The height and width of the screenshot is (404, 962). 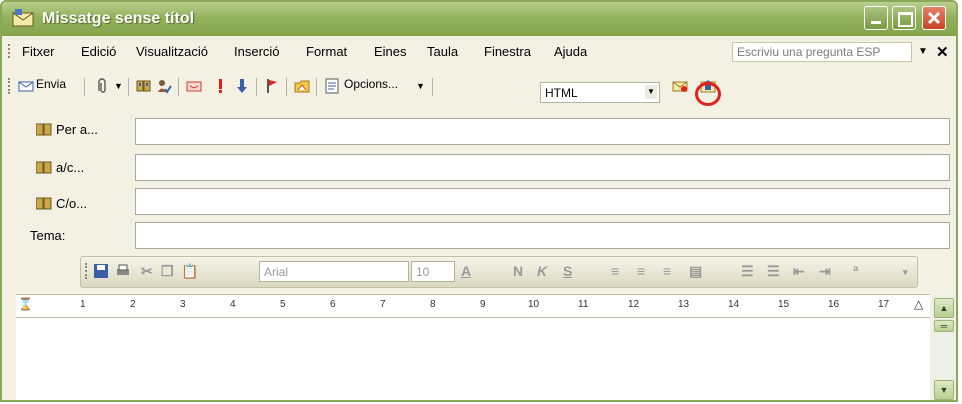 I want to click on options-page-icon, so click(x=332, y=86).